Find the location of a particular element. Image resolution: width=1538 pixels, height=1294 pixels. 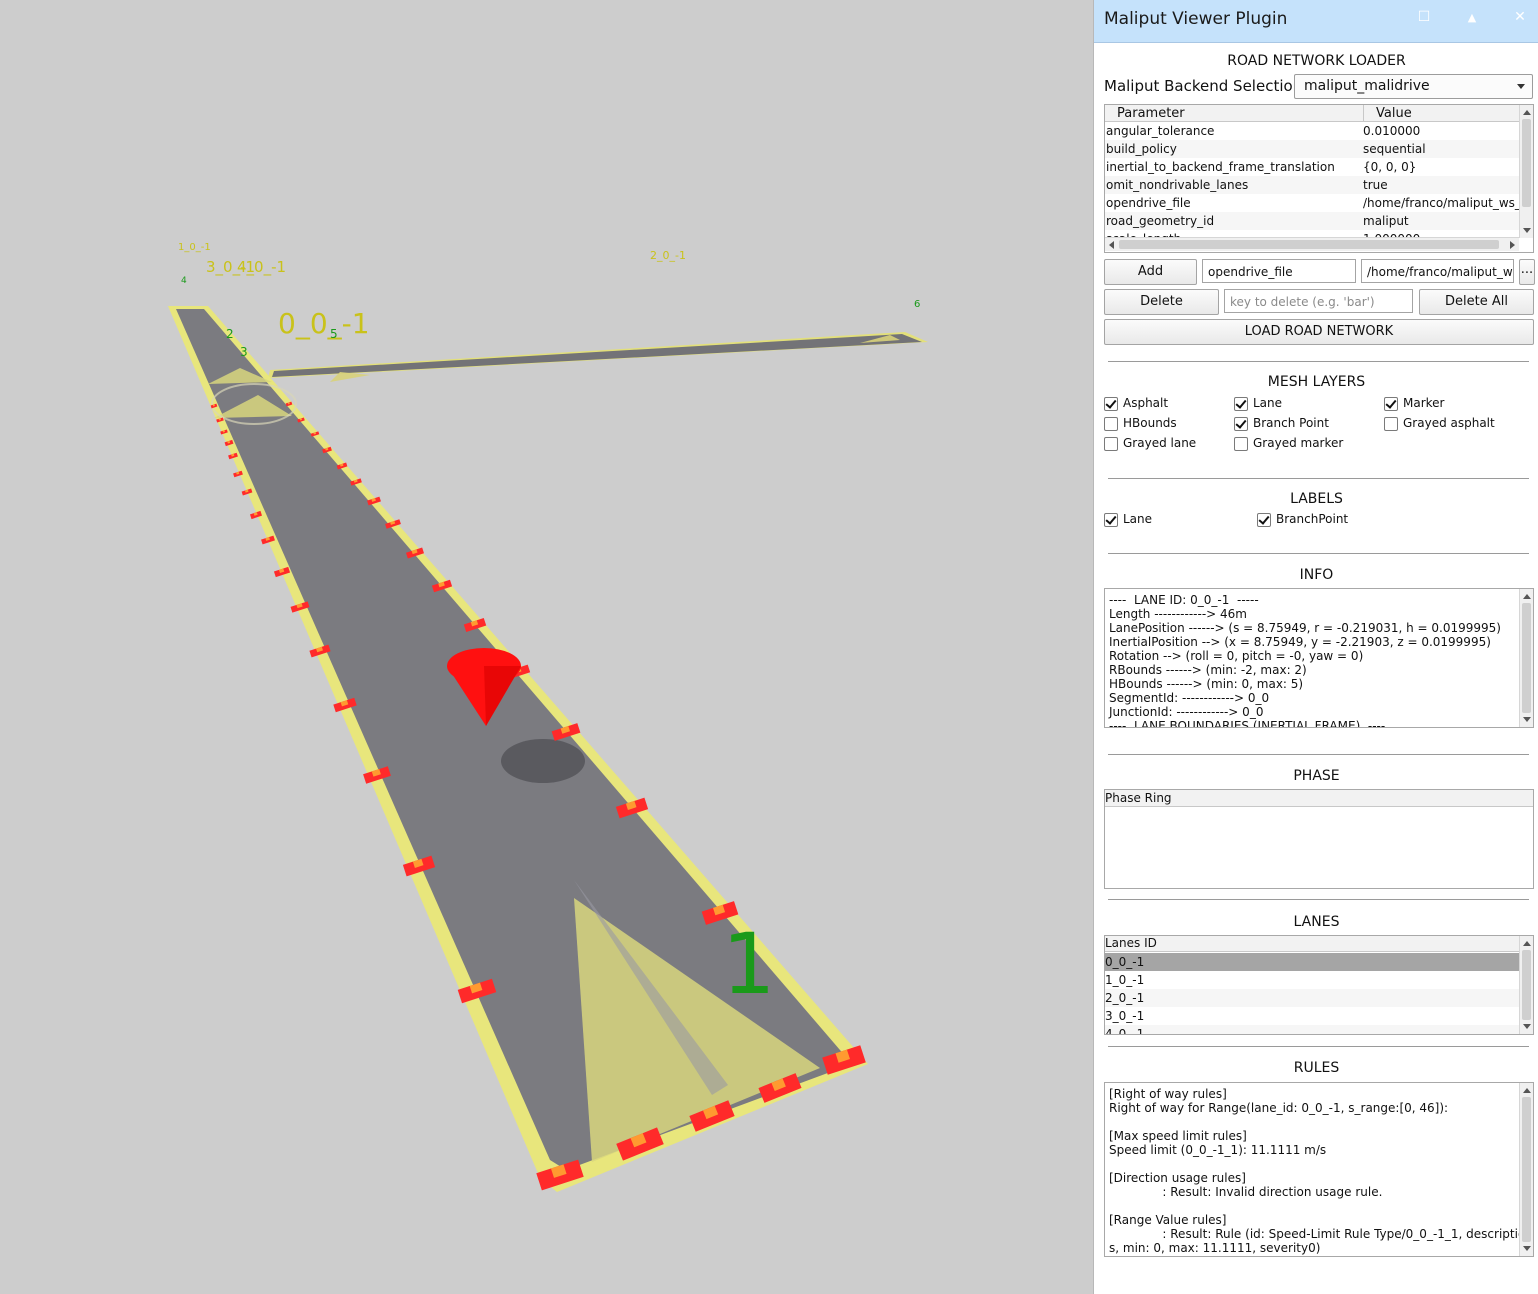

cone-shadow is located at coordinates (543, 761).